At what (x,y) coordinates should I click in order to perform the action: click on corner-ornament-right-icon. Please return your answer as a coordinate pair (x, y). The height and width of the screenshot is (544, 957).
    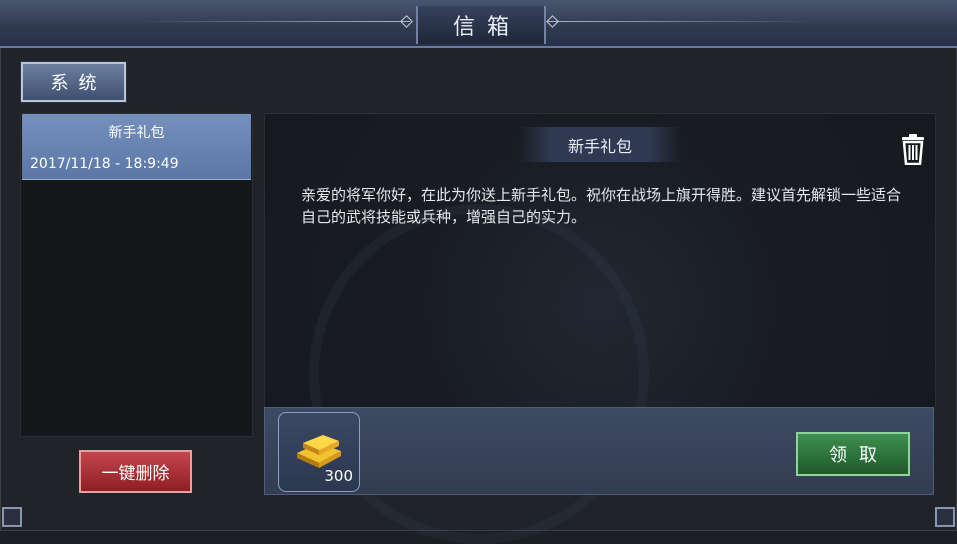
    Looking at the image, I should click on (945, 517).